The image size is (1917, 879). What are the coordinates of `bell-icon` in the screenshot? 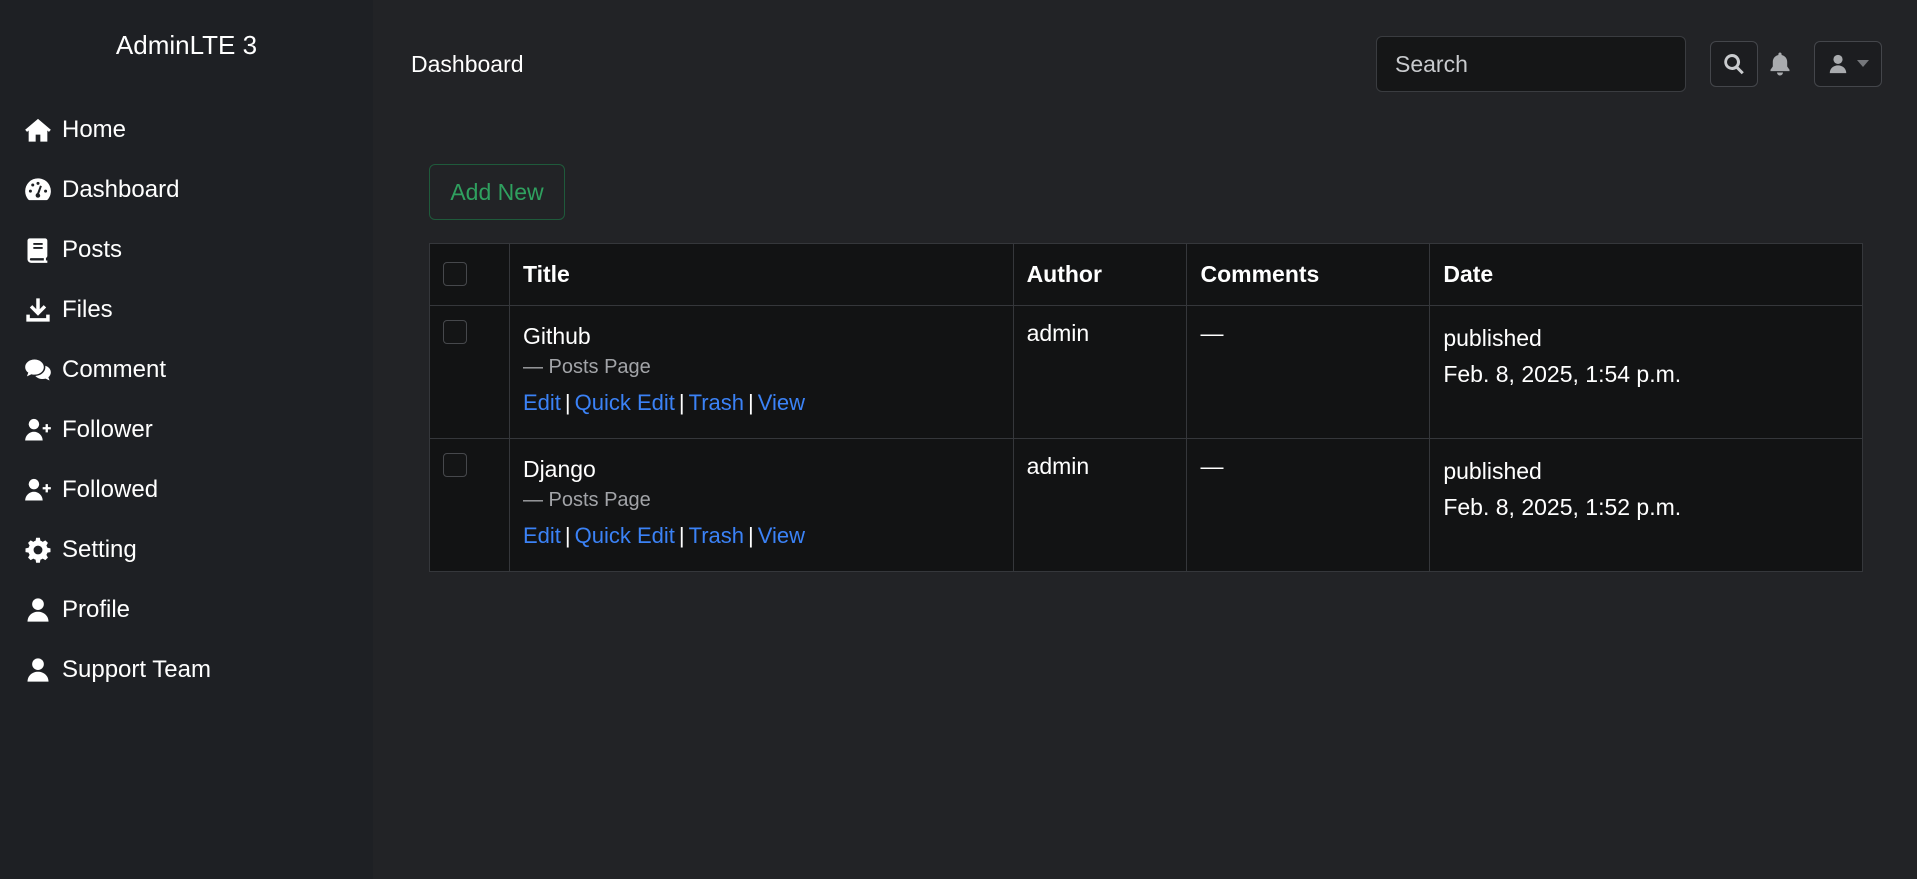 It's located at (1780, 64).